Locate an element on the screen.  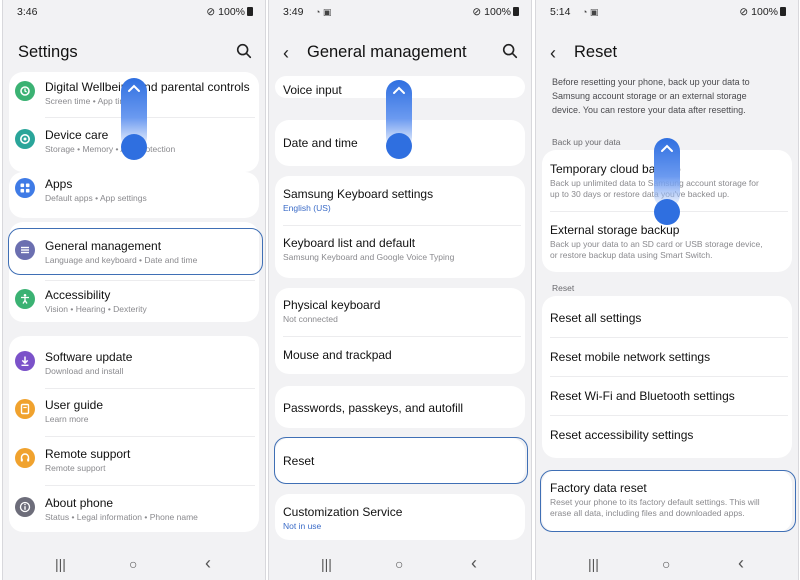
header: Settings is located at coordinates (134, 53).